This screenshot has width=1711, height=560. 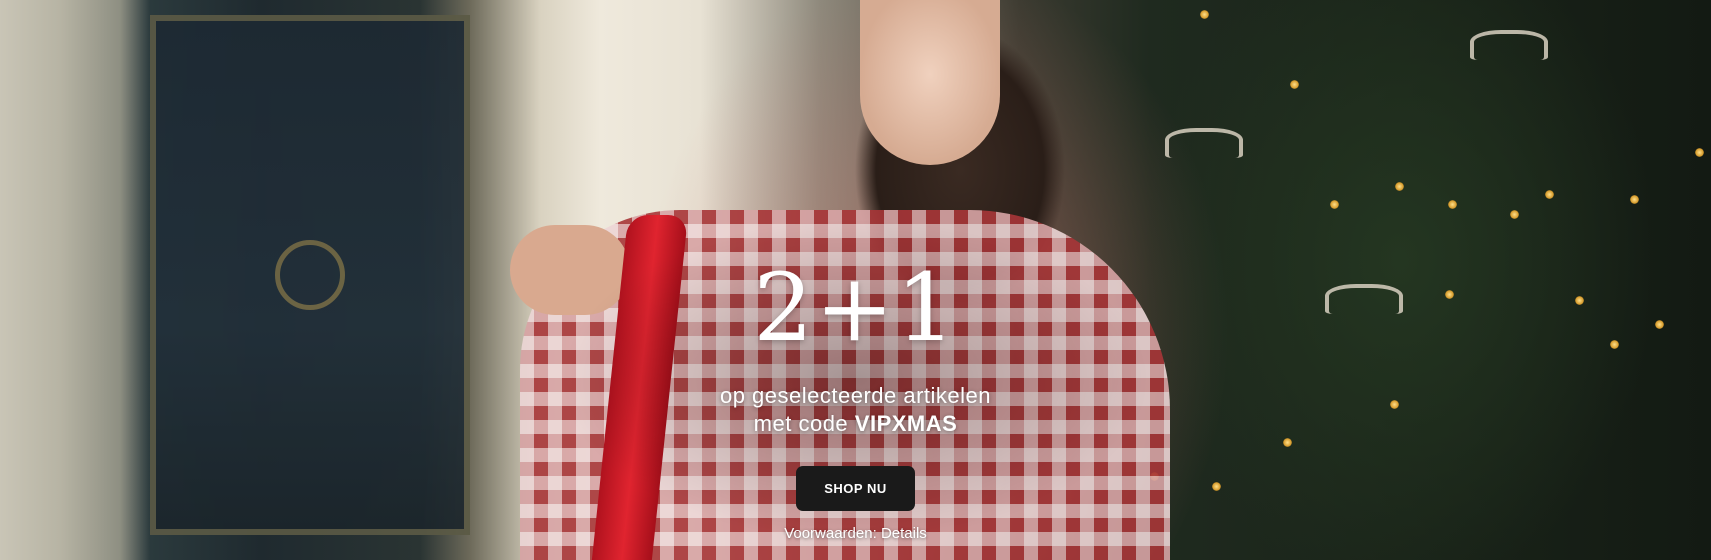 I want to click on promo-code: VIPXMAS, so click(x=906, y=423).